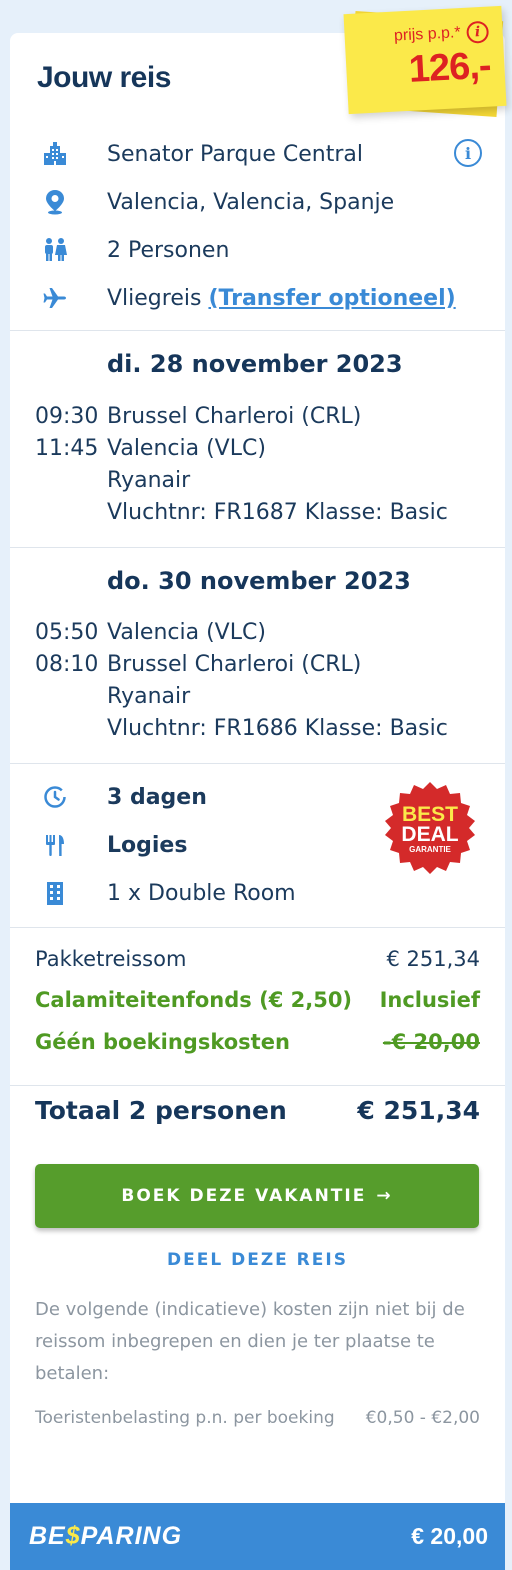 The image size is (512, 1570). I want to click on hotel-row: Senator Parque Central, so click(257, 154).